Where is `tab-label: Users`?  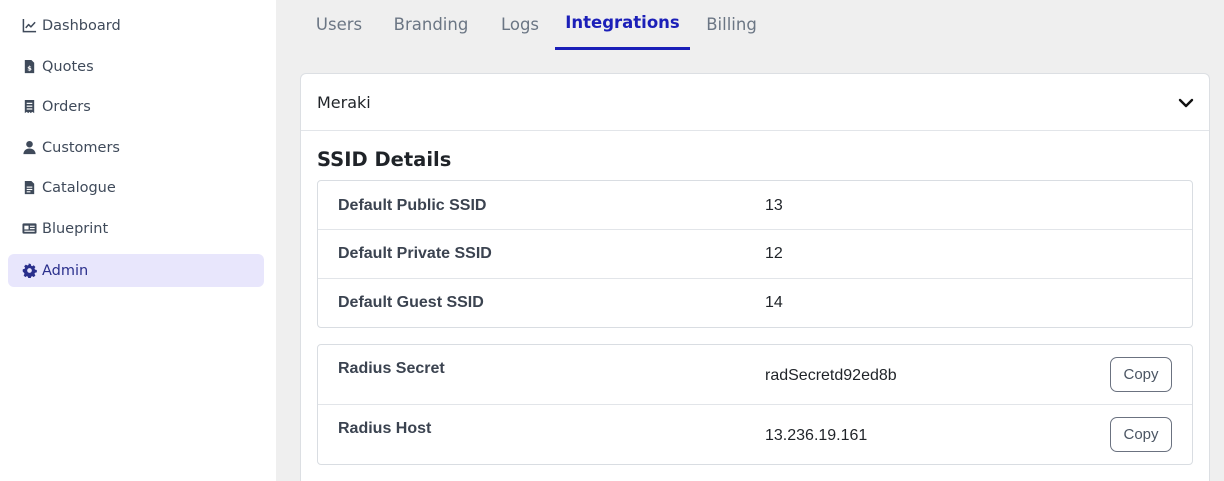
tab-label: Users is located at coordinates (339, 24).